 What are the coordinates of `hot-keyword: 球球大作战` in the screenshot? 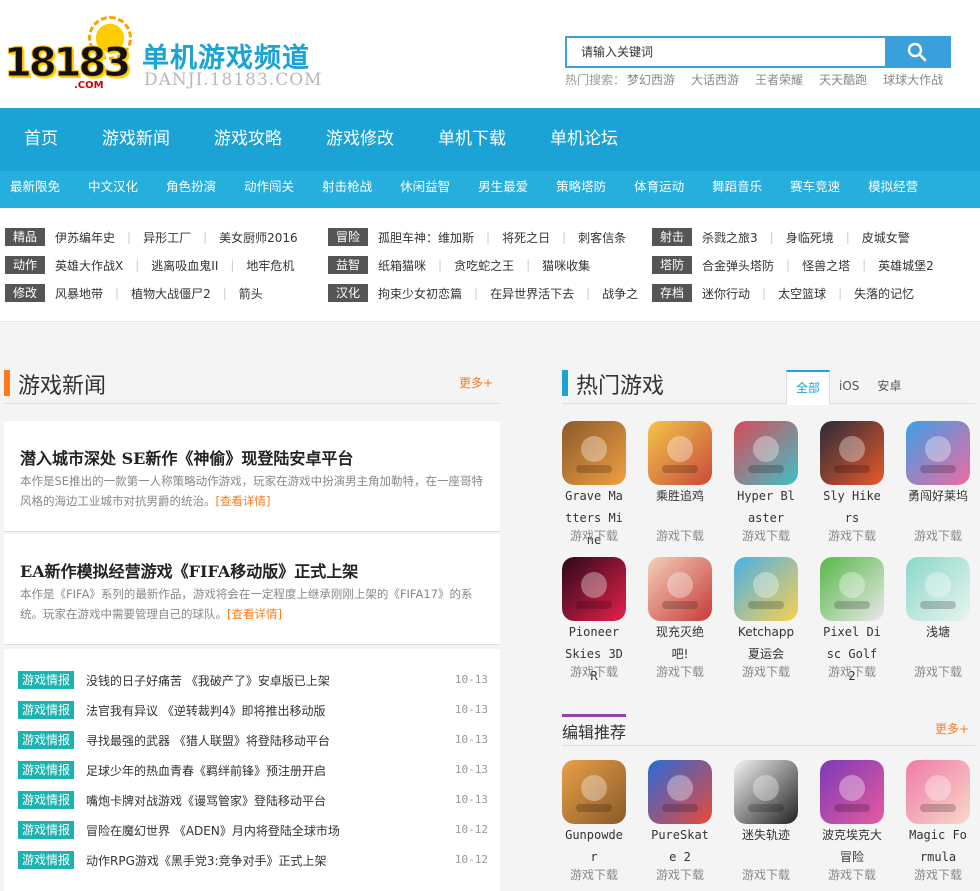 It's located at (913, 80).